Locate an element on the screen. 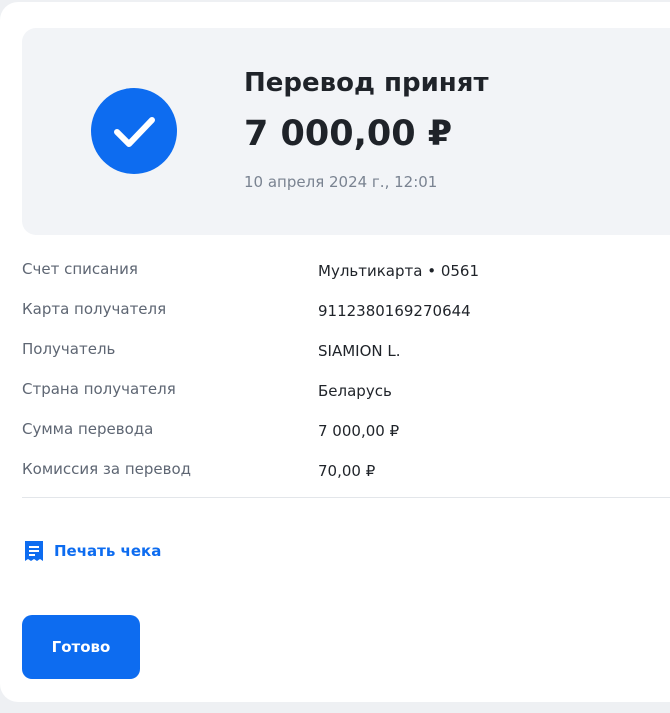 This screenshot has height=713, width=670. detail-value-fee: 70,00 ₽ is located at coordinates (347, 471).